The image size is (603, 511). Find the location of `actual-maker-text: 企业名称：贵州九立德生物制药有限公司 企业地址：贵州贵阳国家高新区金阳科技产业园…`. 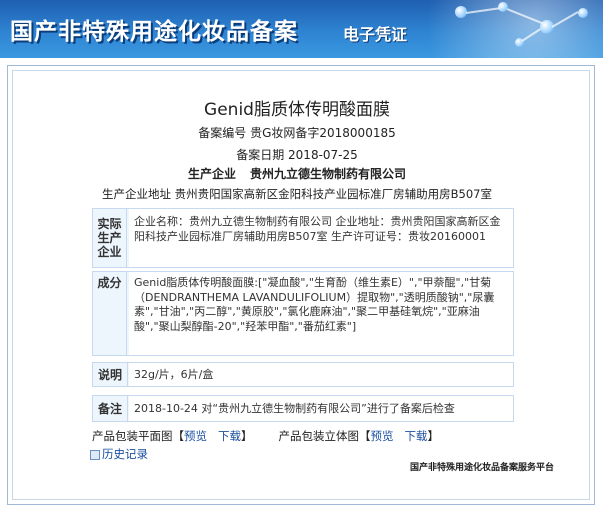

actual-maker-text: 企业名称：贵州九立德生物制药有限公司 企业地址：贵州贵阳国家高新区金阳科技产业园… is located at coordinates (321, 238).